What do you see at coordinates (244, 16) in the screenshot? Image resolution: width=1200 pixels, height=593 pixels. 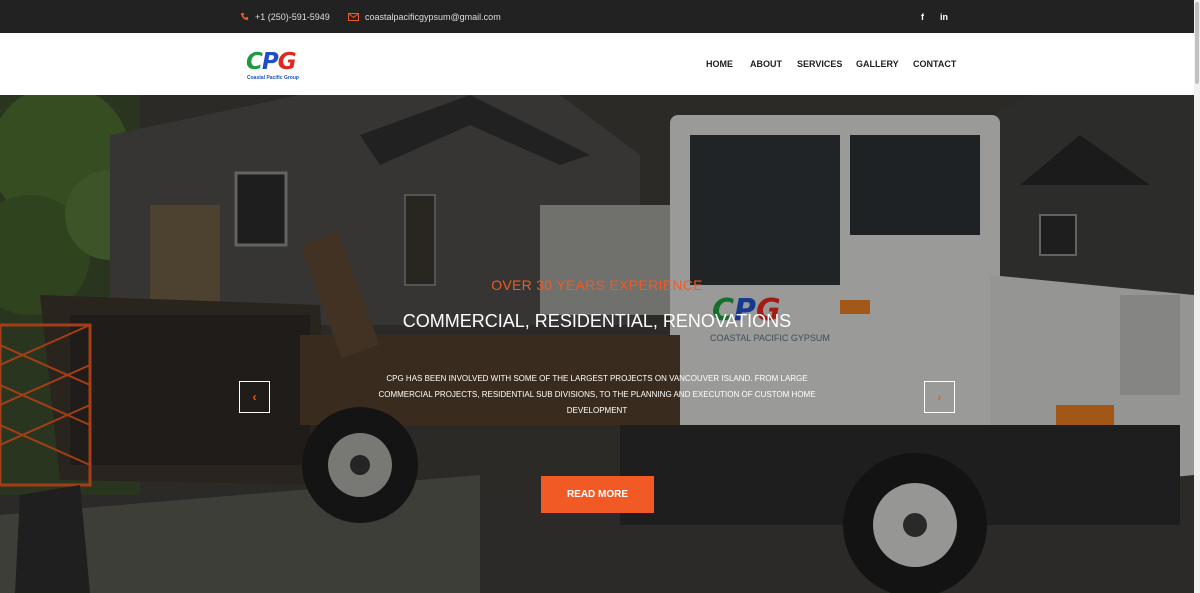 I see `phone-icon` at bounding box center [244, 16].